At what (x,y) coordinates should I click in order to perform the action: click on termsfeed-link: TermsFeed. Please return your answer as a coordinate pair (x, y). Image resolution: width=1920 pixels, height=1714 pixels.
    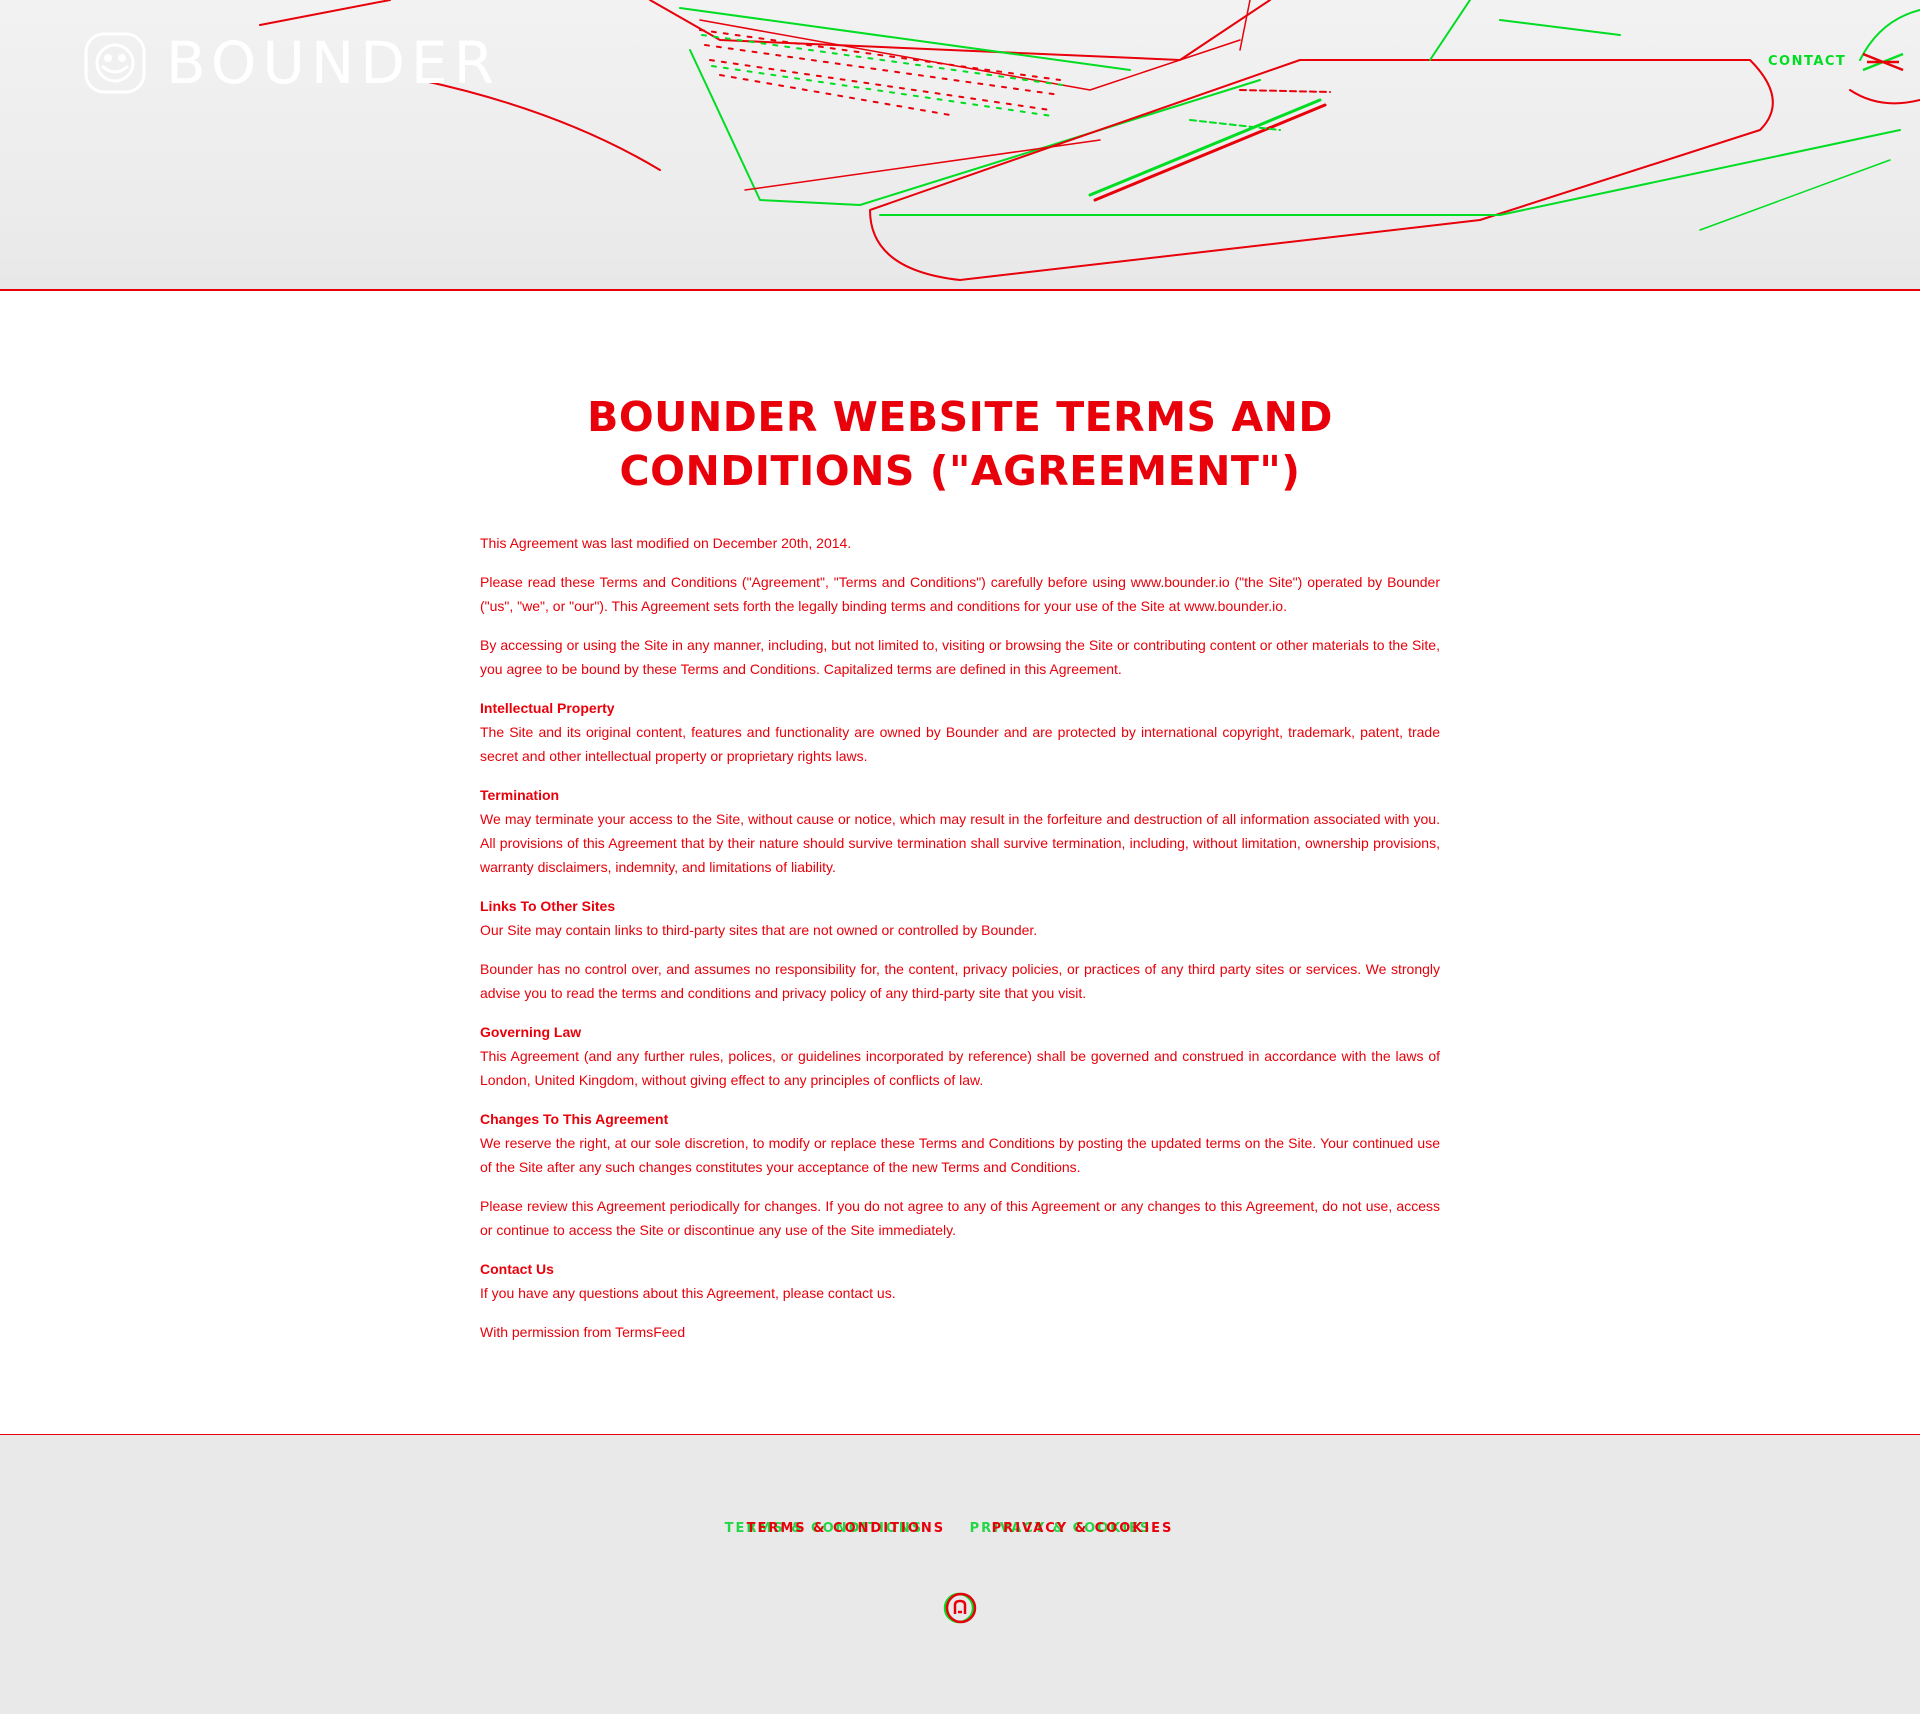
    Looking at the image, I should click on (650, 1332).